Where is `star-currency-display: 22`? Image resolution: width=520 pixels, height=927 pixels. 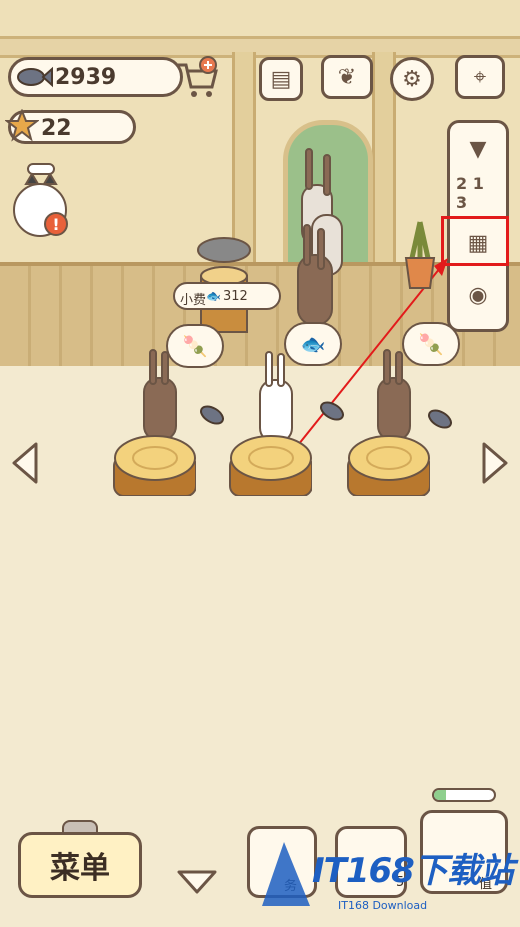
star-currency-display: 22 is located at coordinates (70, 126).